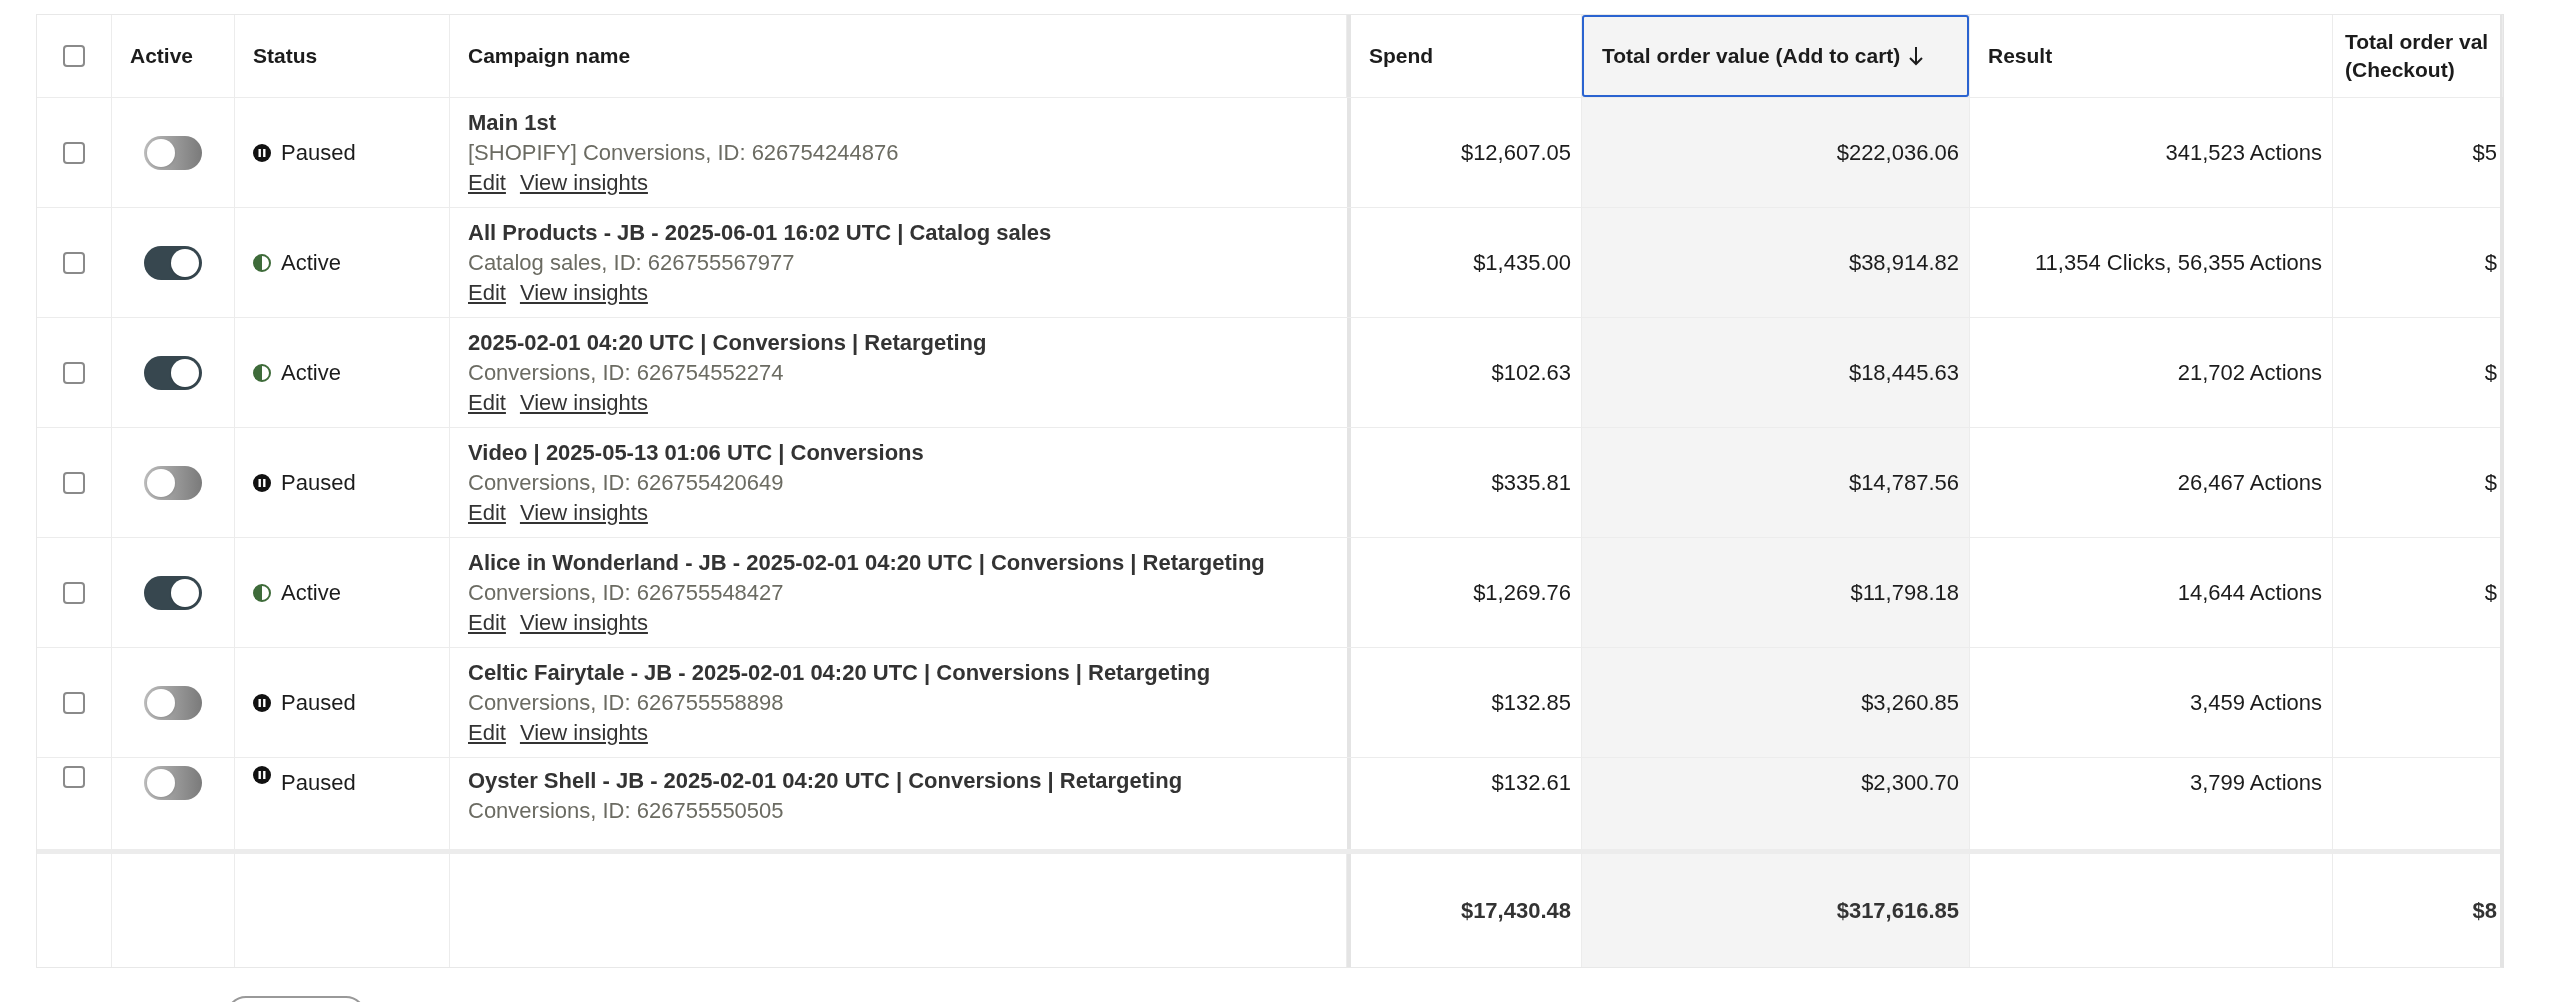  I want to click on total-cell-text: $317,616.85, so click(1897, 911).